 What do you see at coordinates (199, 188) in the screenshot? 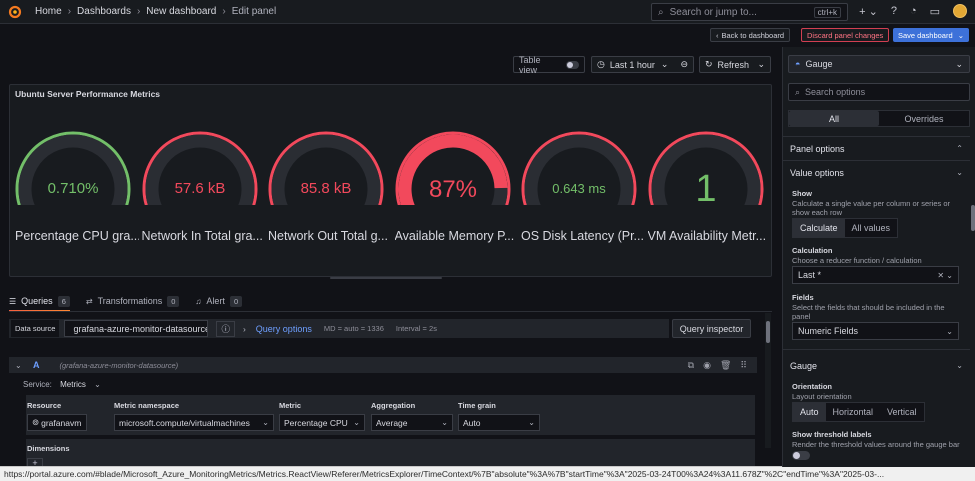
I see `gauge-value: 57.6 kB` at bounding box center [199, 188].